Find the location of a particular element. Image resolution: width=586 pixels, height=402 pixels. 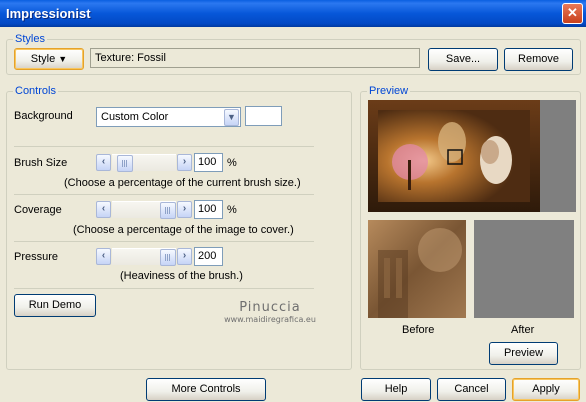

preview-legend: Preview is located at coordinates (389, 91).